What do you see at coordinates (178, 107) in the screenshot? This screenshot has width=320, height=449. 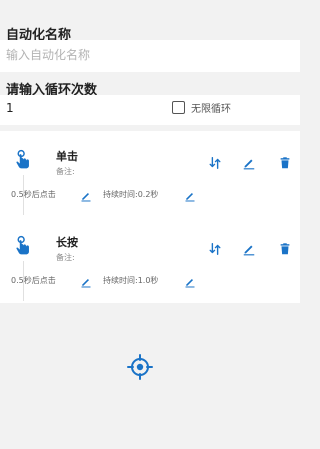 I see `infinite-loop-checkbox` at bounding box center [178, 107].